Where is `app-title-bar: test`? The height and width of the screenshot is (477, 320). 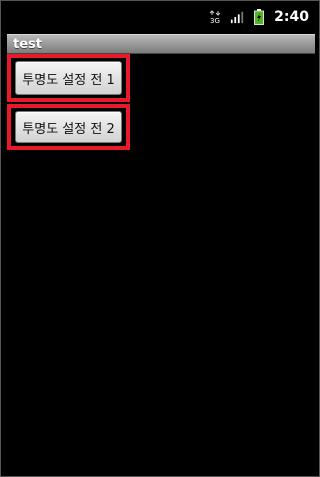
app-title-bar: test is located at coordinates (161, 44).